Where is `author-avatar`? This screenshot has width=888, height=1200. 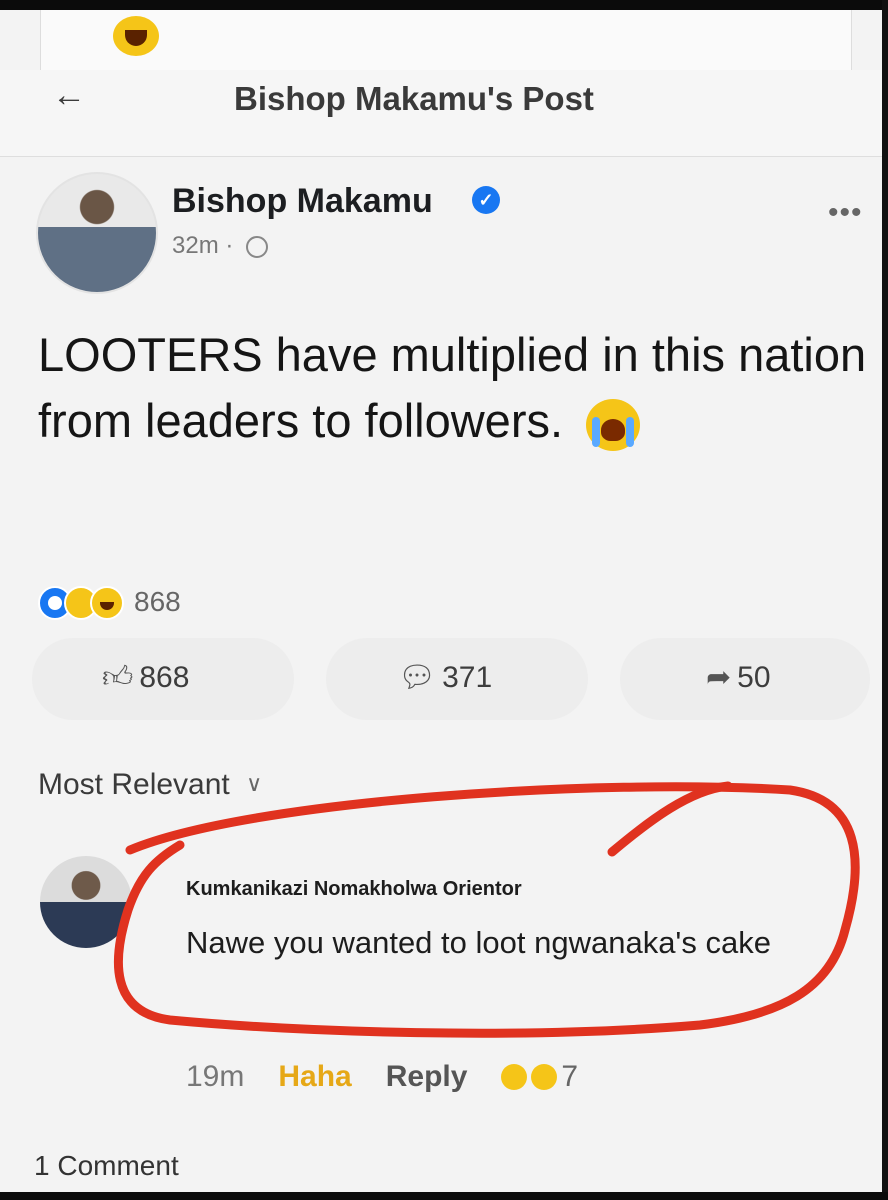
author-avatar is located at coordinates (97, 233).